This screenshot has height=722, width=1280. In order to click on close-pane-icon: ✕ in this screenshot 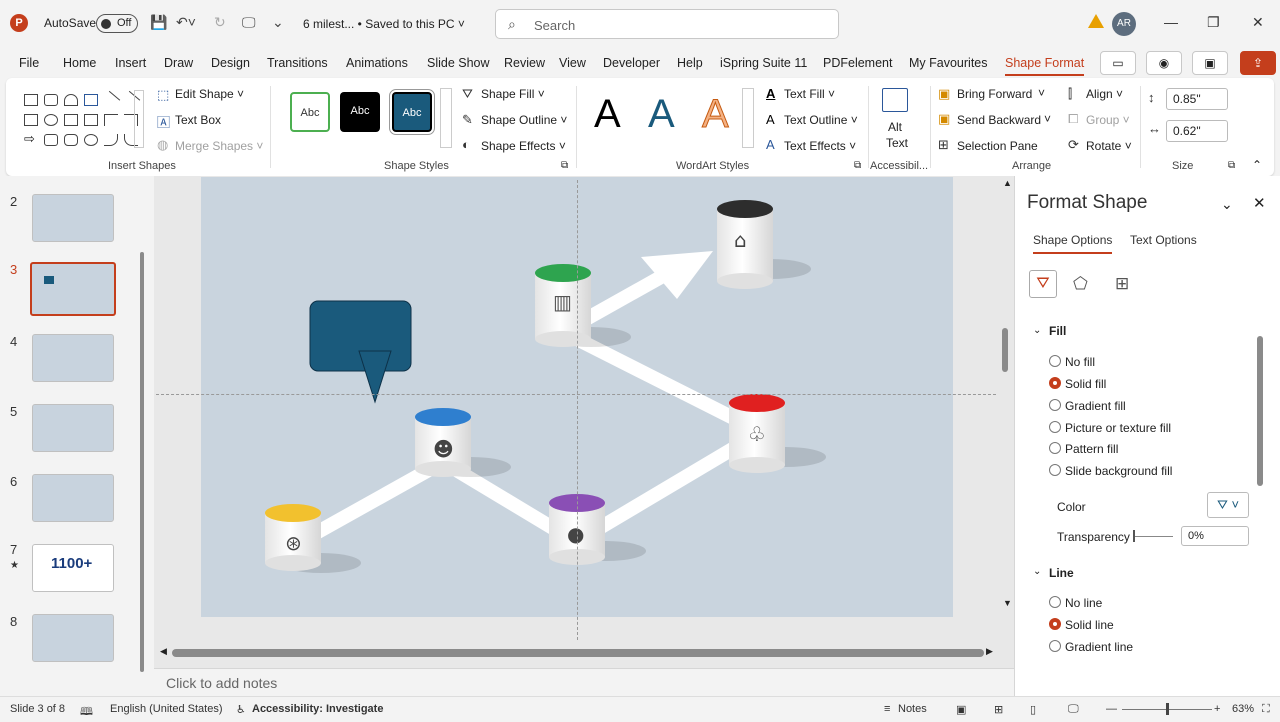, I will do `click(1259, 203)`.